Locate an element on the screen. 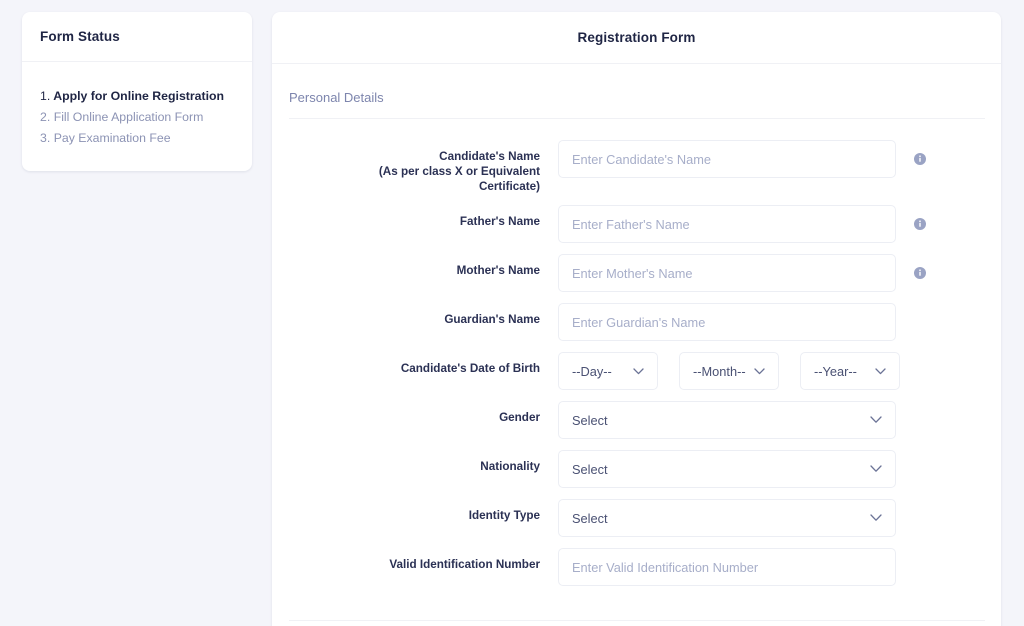  valid-identification-number-control is located at coordinates (742, 567).